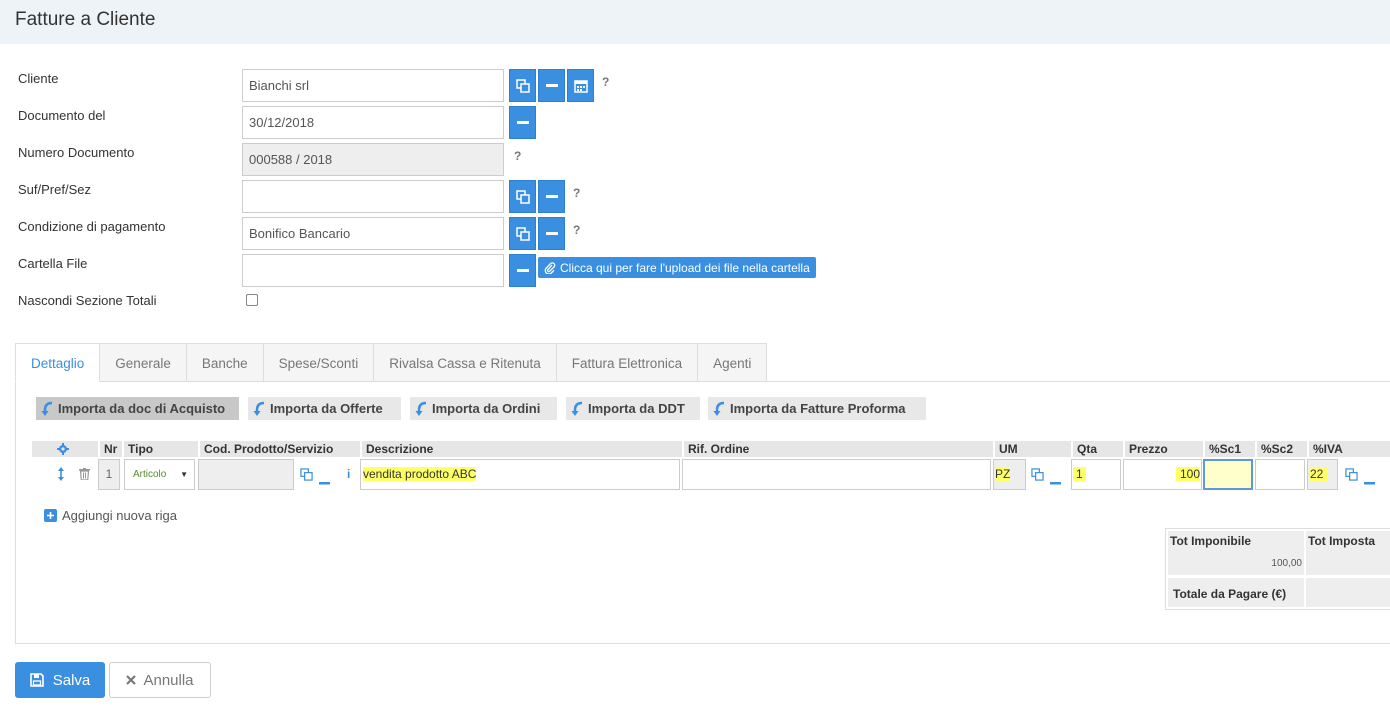 This screenshot has width=1390, height=718. Describe the element at coordinates (131, 680) in the screenshot. I see `close-icon` at that location.